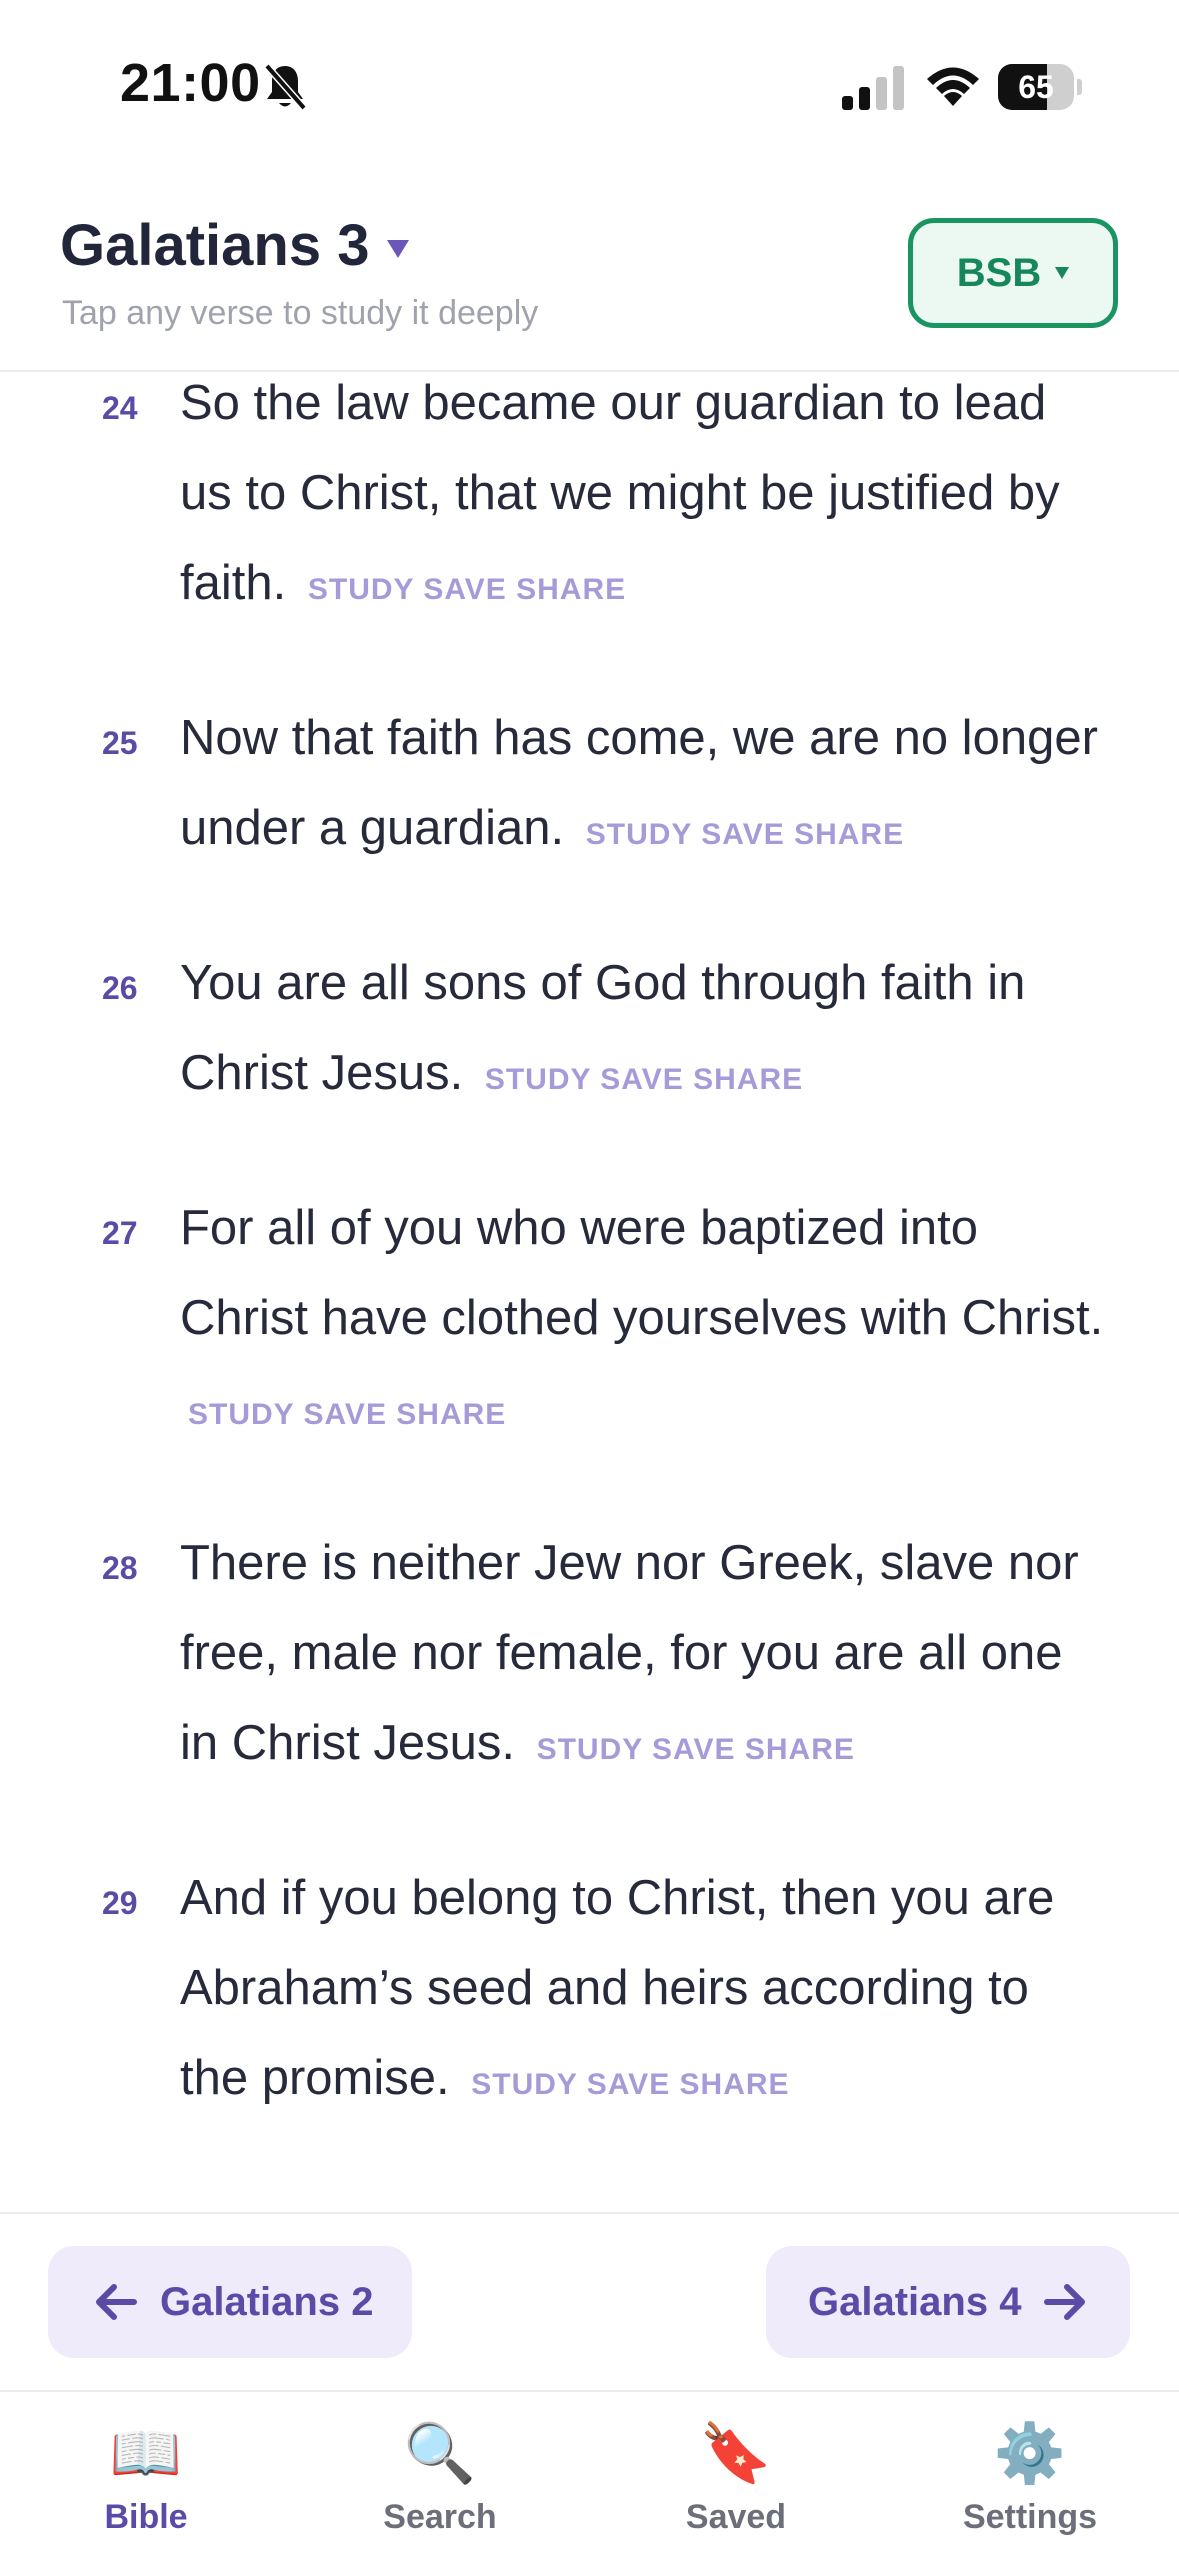  What do you see at coordinates (440, 2517) in the screenshot?
I see `tab-label: Search` at bounding box center [440, 2517].